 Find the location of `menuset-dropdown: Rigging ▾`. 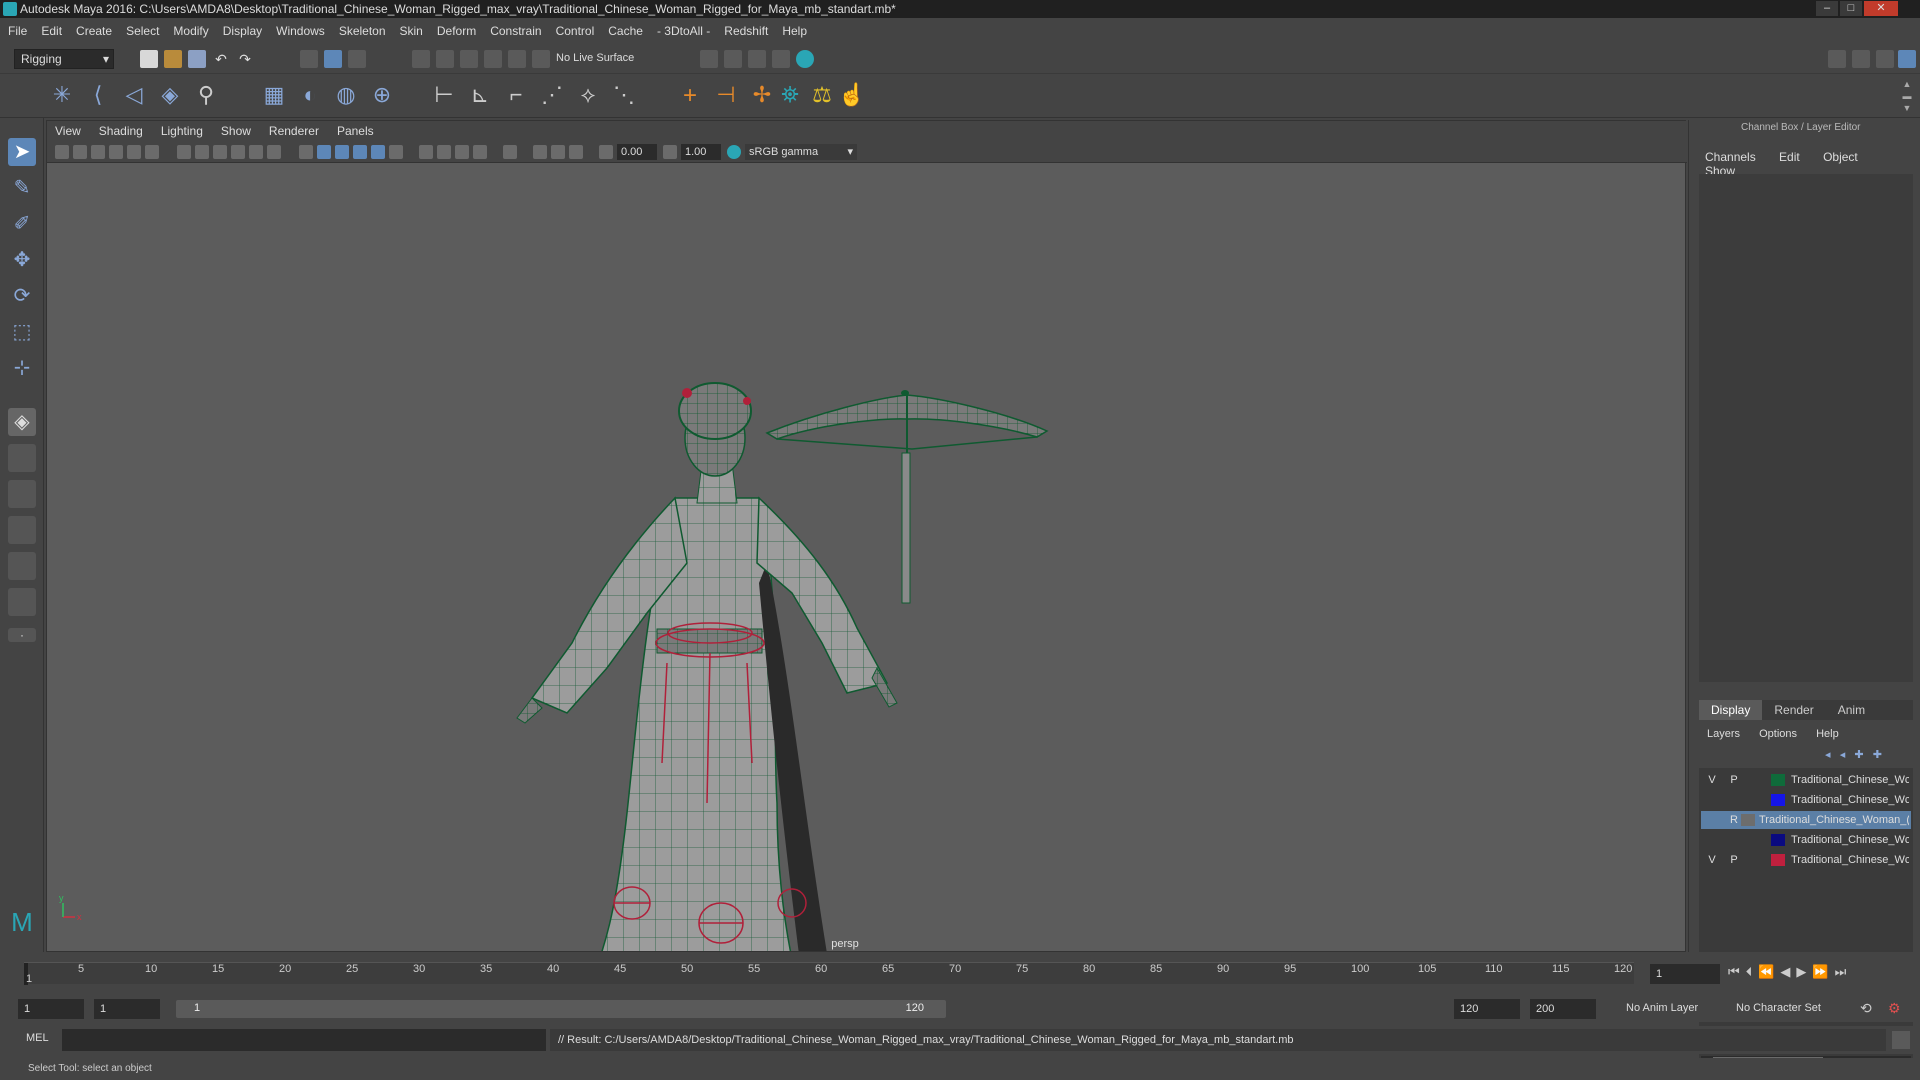

menuset-dropdown: Rigging ▾ is located at coordinates (64, 59).